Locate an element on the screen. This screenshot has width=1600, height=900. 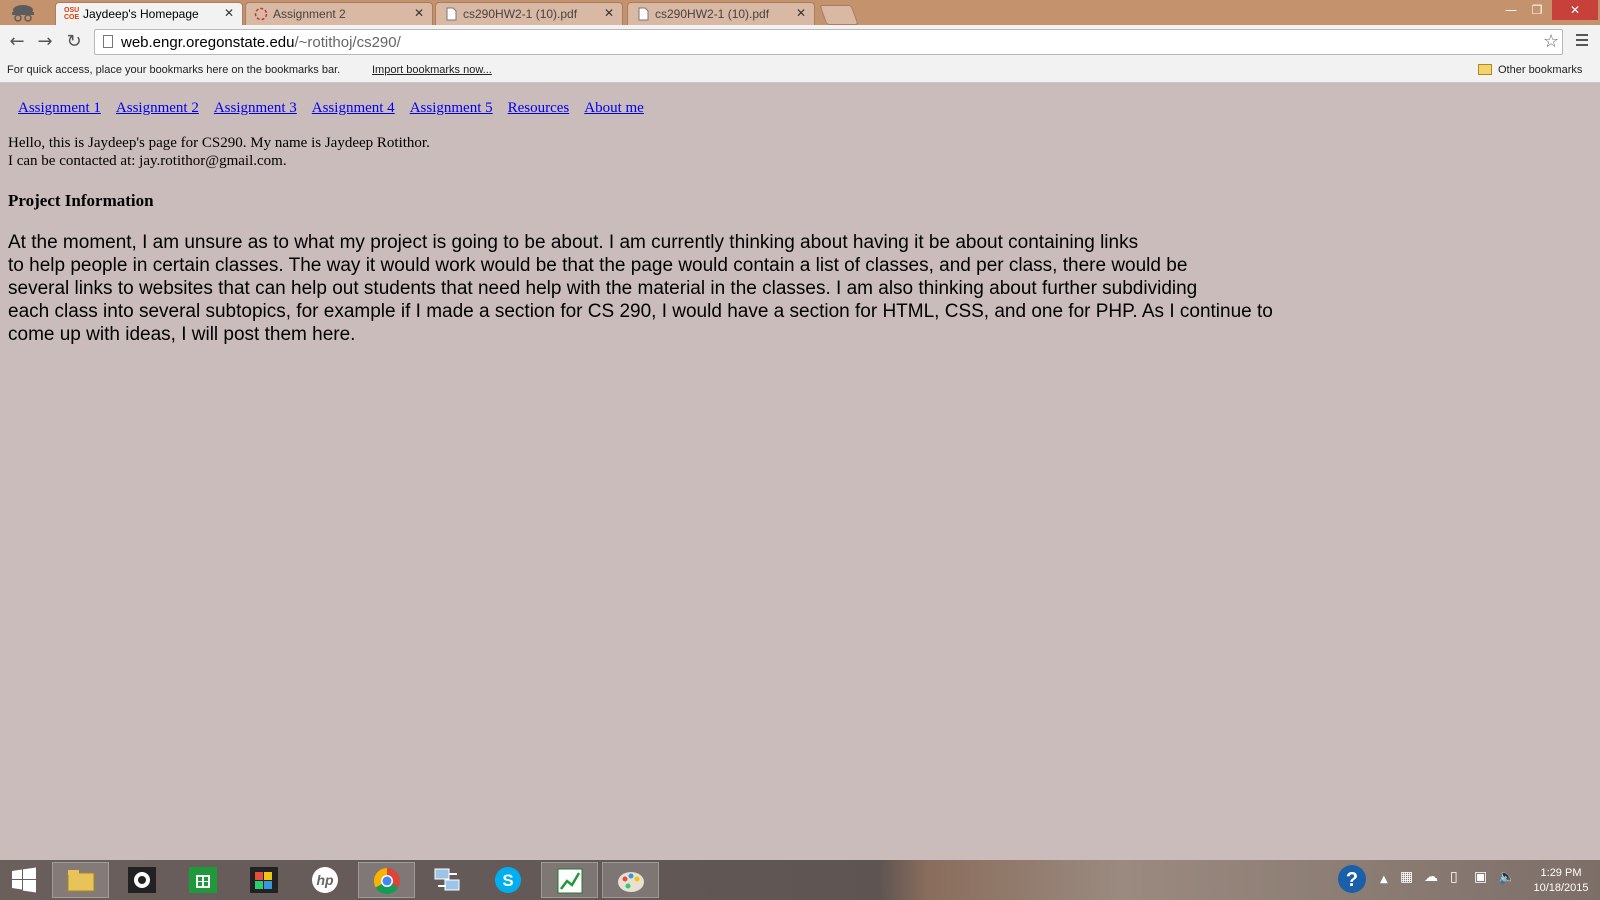
chart-app-icon is located at coordinates (570, 881).